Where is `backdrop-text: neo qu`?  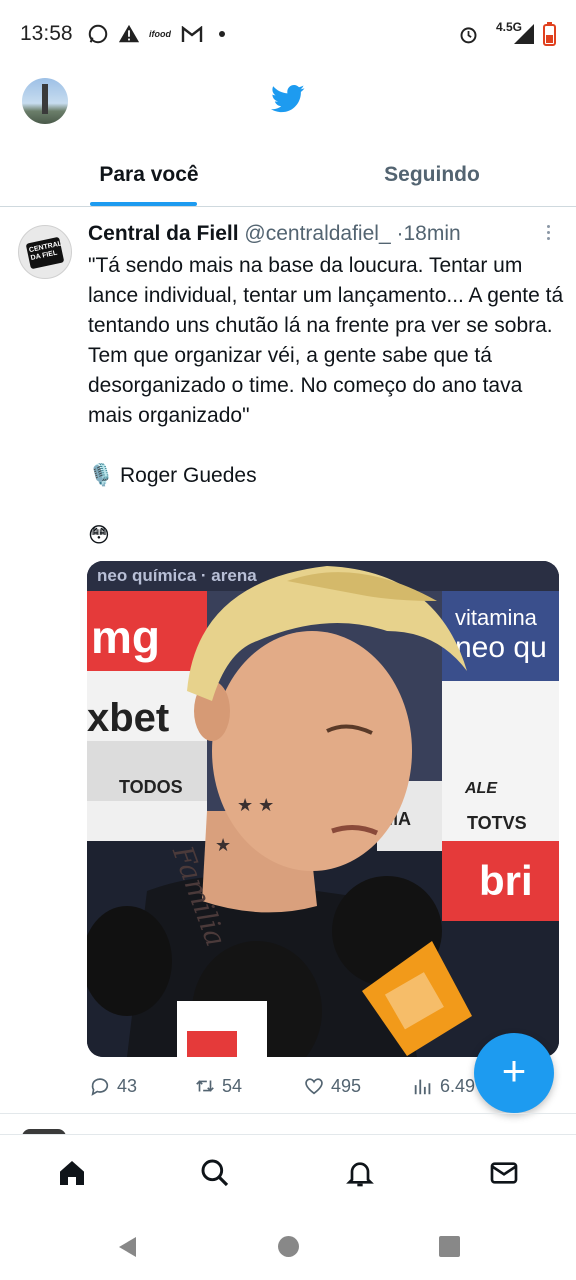 backdrop-text: neo qu is located at coordinates (501, 647).